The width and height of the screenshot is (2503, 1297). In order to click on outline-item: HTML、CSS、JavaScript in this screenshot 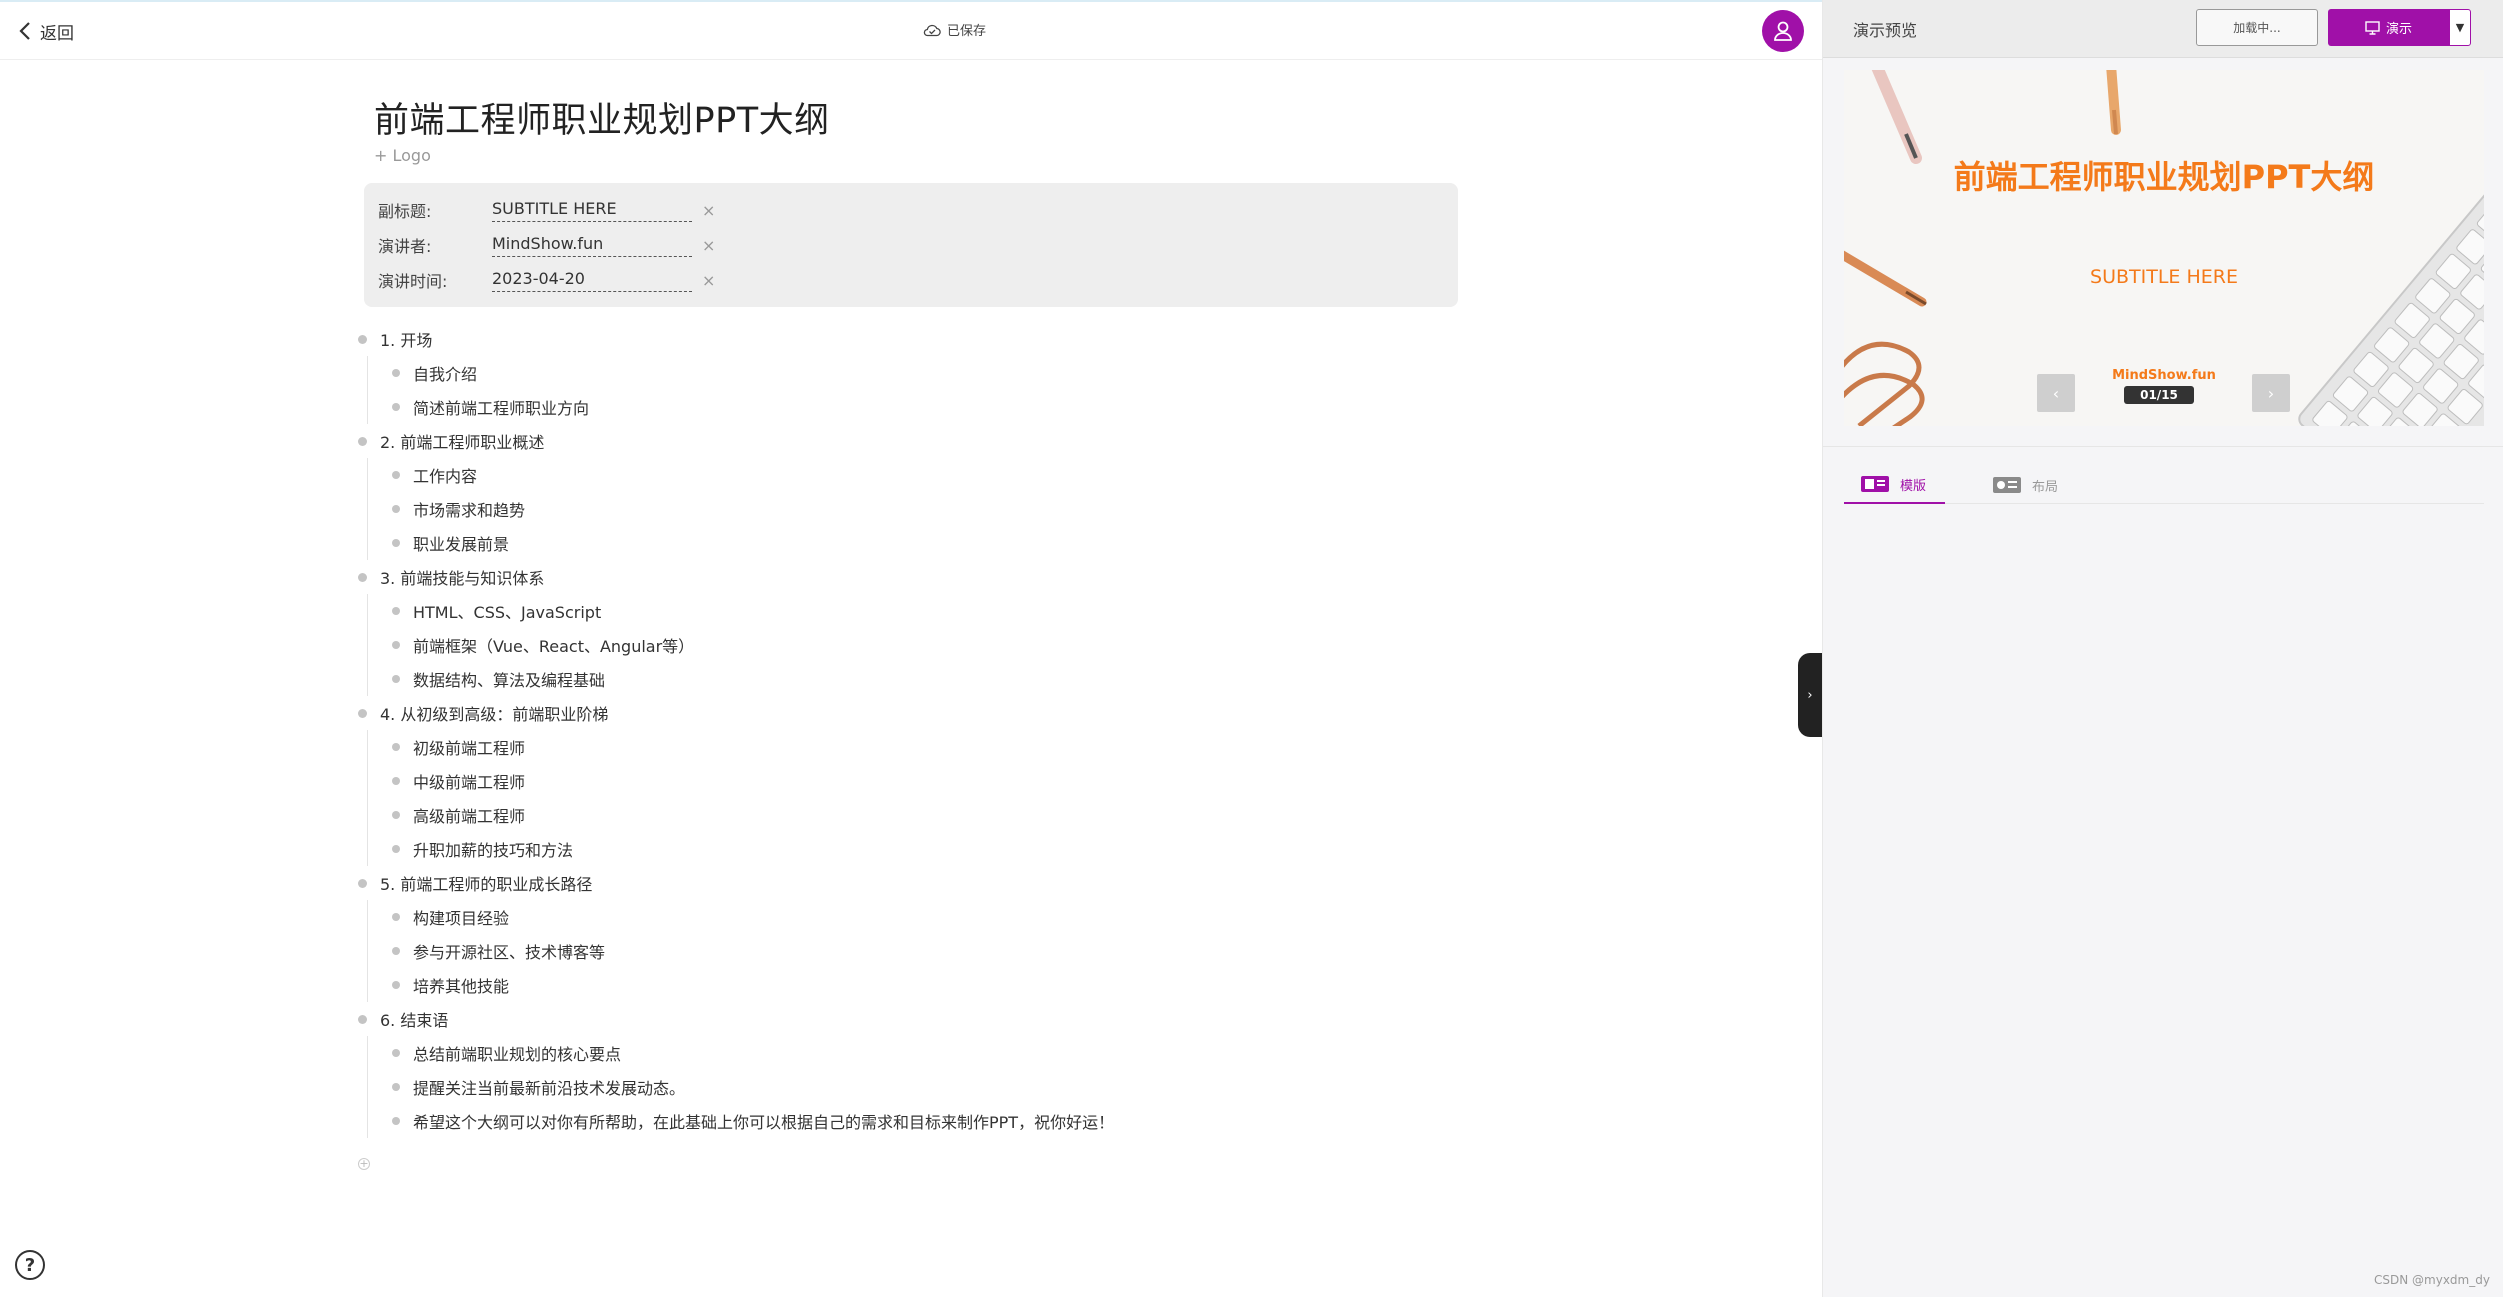, I will do `click(700, 611)`.